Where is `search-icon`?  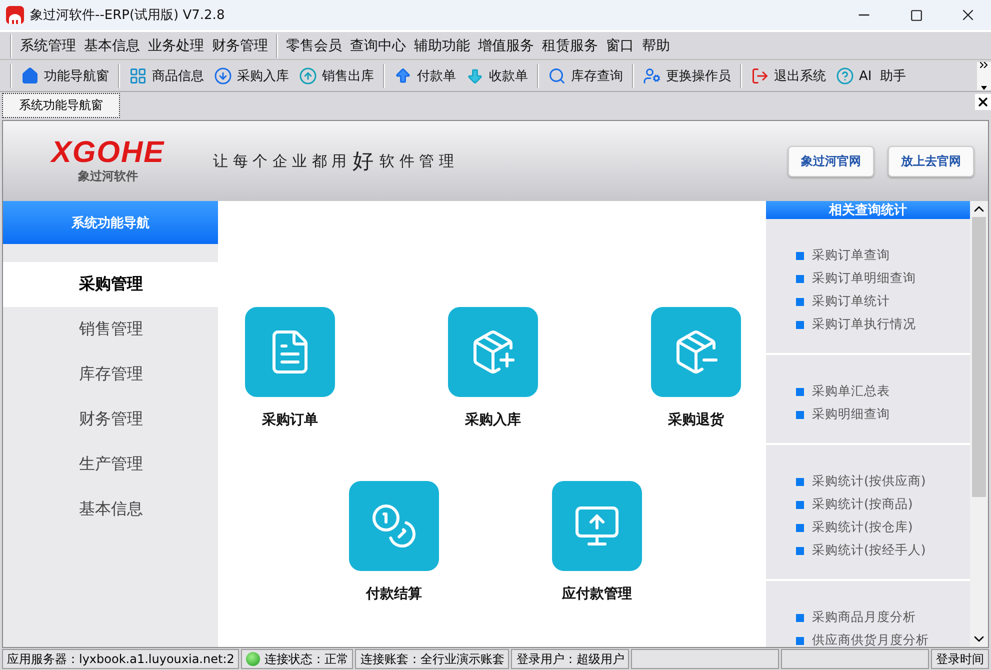 search-icon is located at coordinates (557, 75).